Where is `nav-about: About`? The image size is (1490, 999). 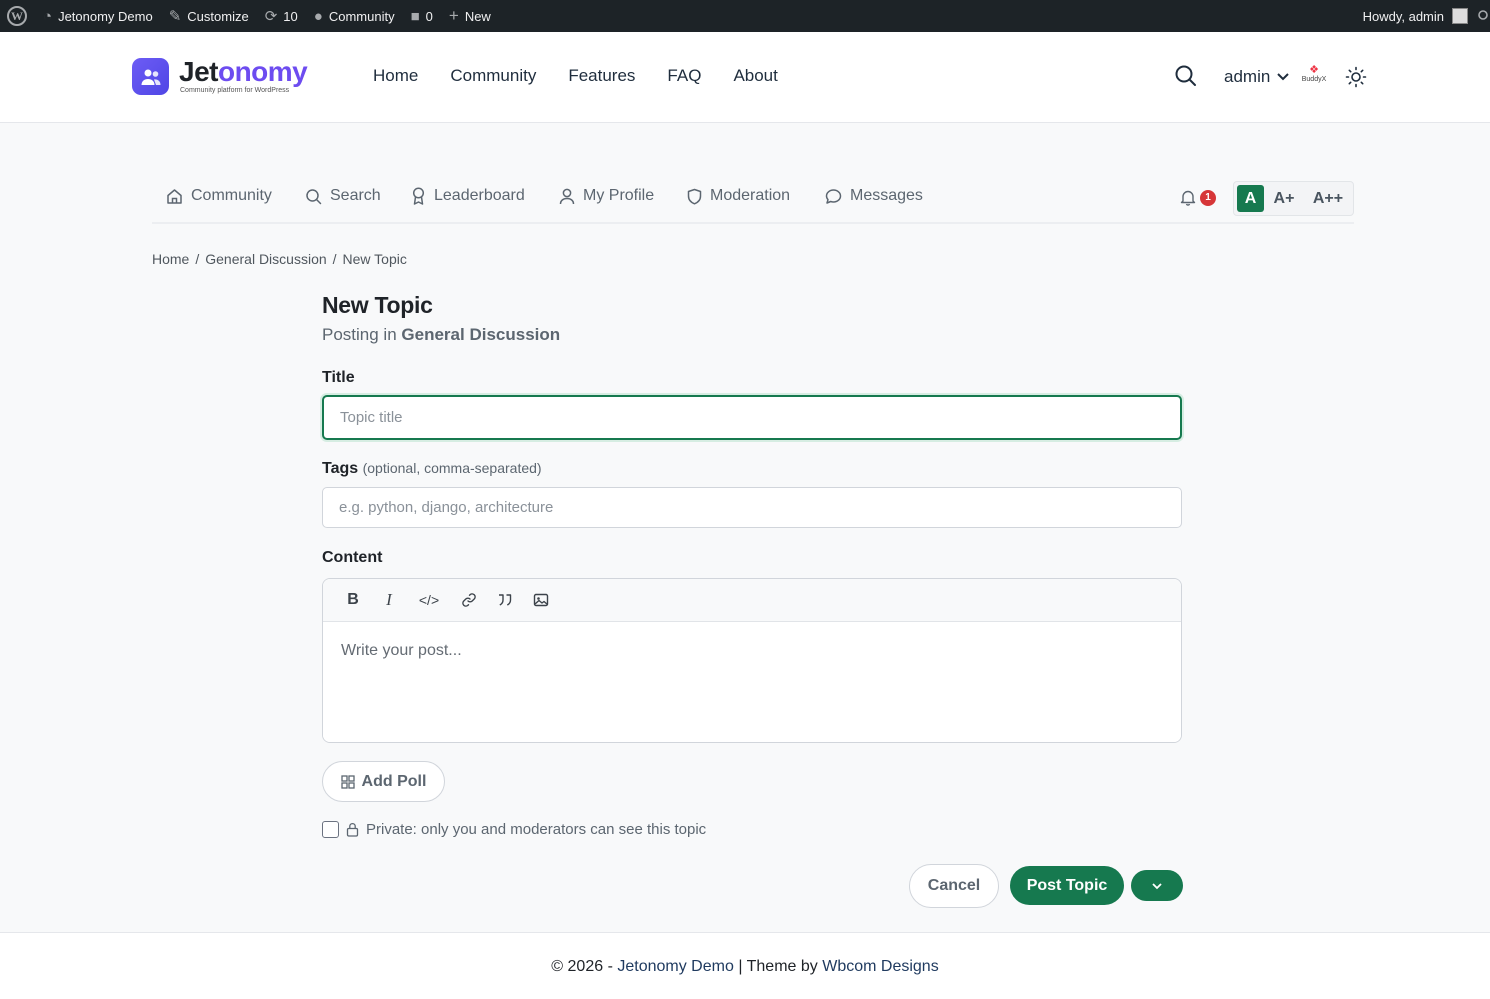 nav-about: About is located at coordinates (755, 76).